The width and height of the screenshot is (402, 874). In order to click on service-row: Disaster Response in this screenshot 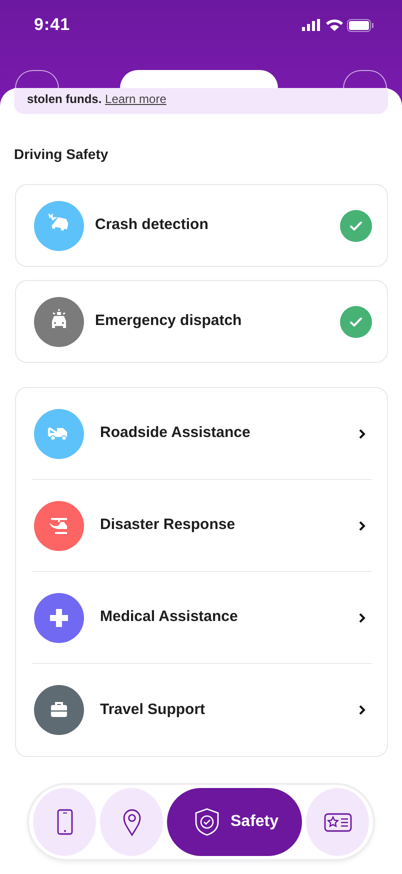, I will do `click(202, 526)`.